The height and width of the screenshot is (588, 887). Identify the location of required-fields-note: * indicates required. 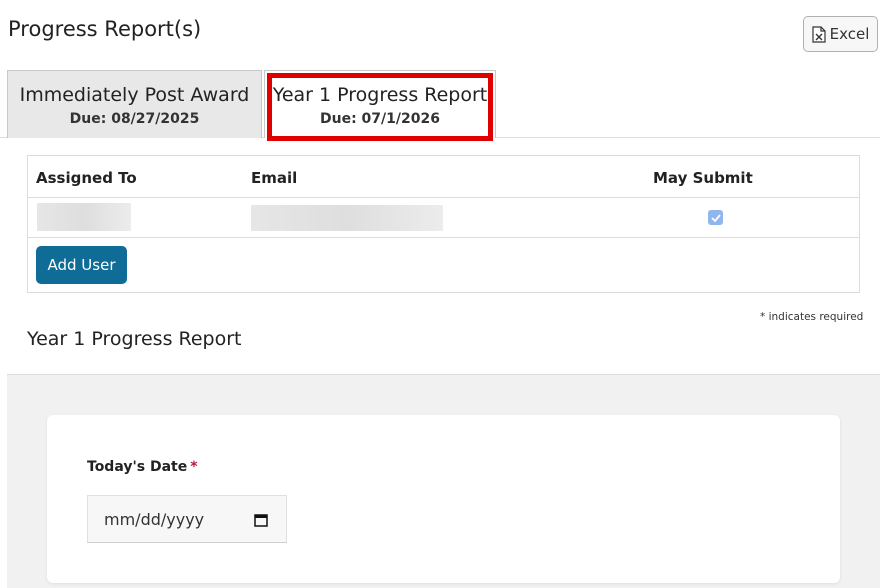
(812, 317).